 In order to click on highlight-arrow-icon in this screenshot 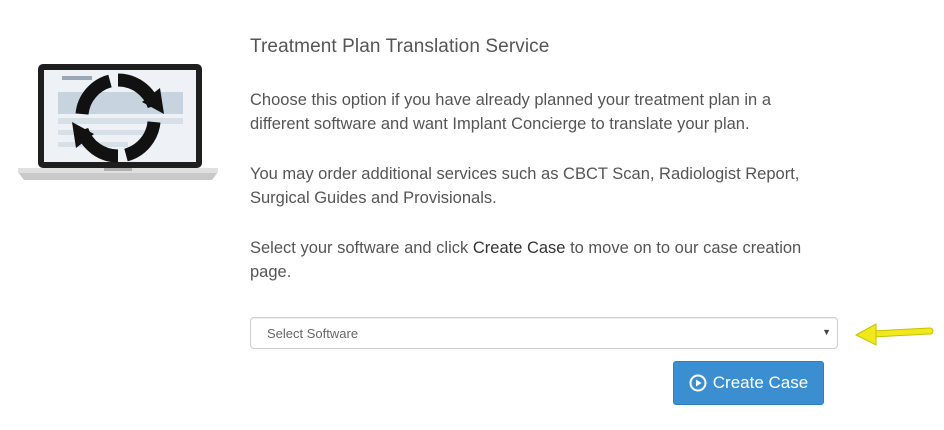, I will do `click(894, 334)`.